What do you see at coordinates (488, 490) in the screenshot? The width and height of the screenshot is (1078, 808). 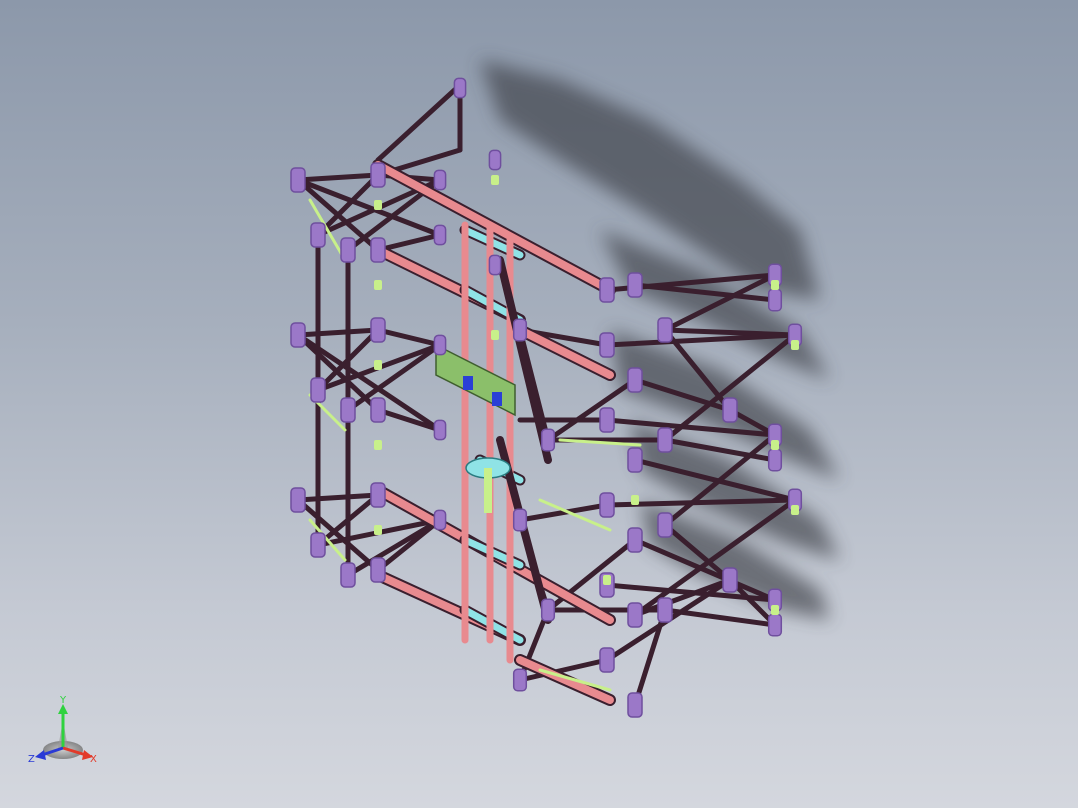 I see `drive-shaft` at bounding box center [488, 490].